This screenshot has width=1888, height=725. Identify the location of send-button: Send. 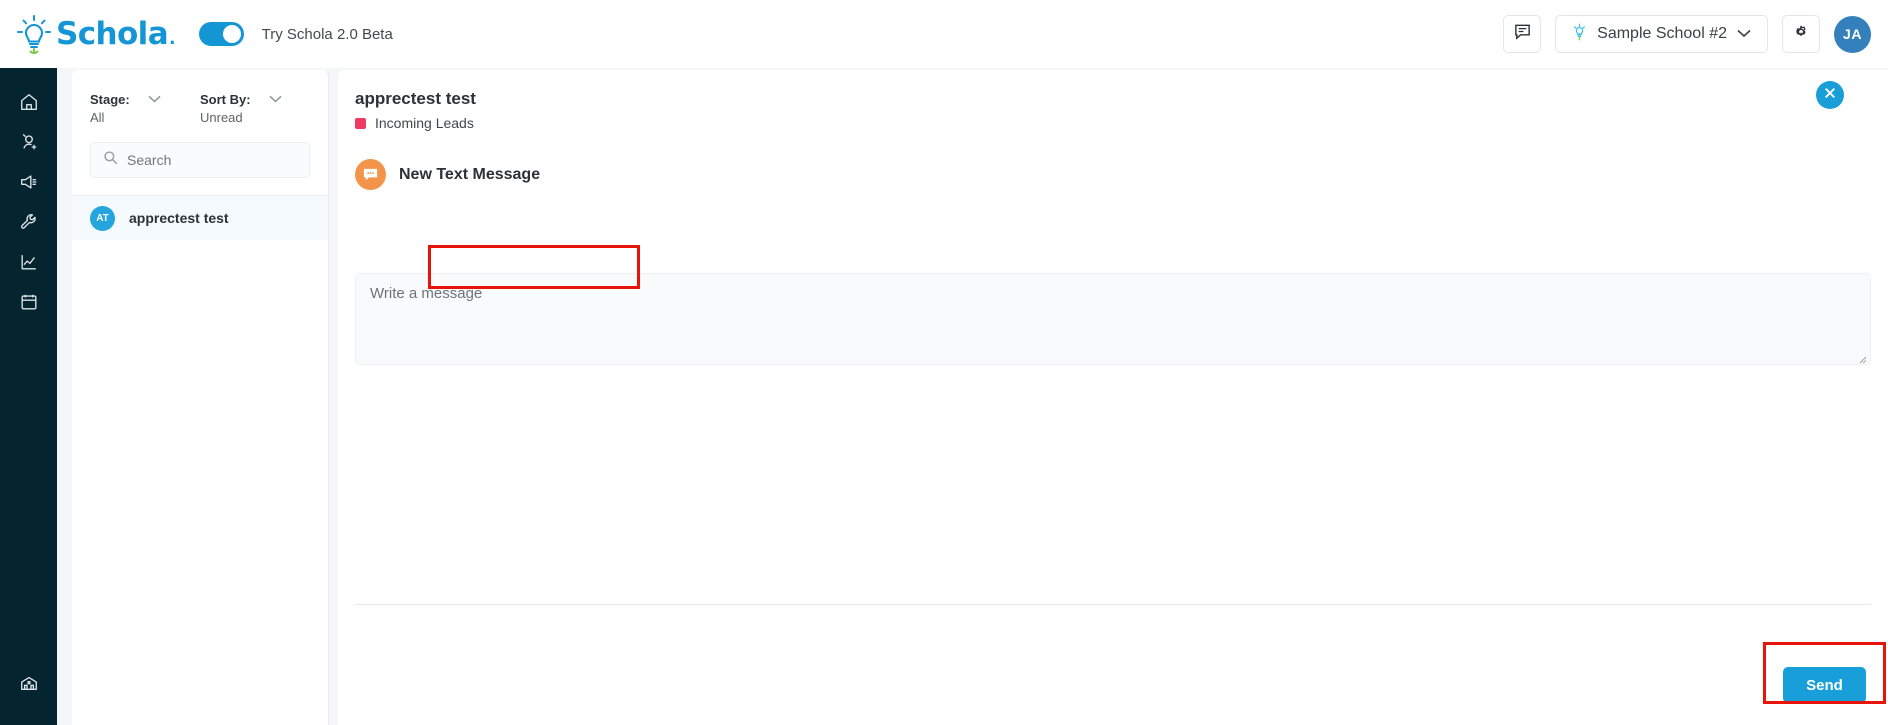
(1824, 685).